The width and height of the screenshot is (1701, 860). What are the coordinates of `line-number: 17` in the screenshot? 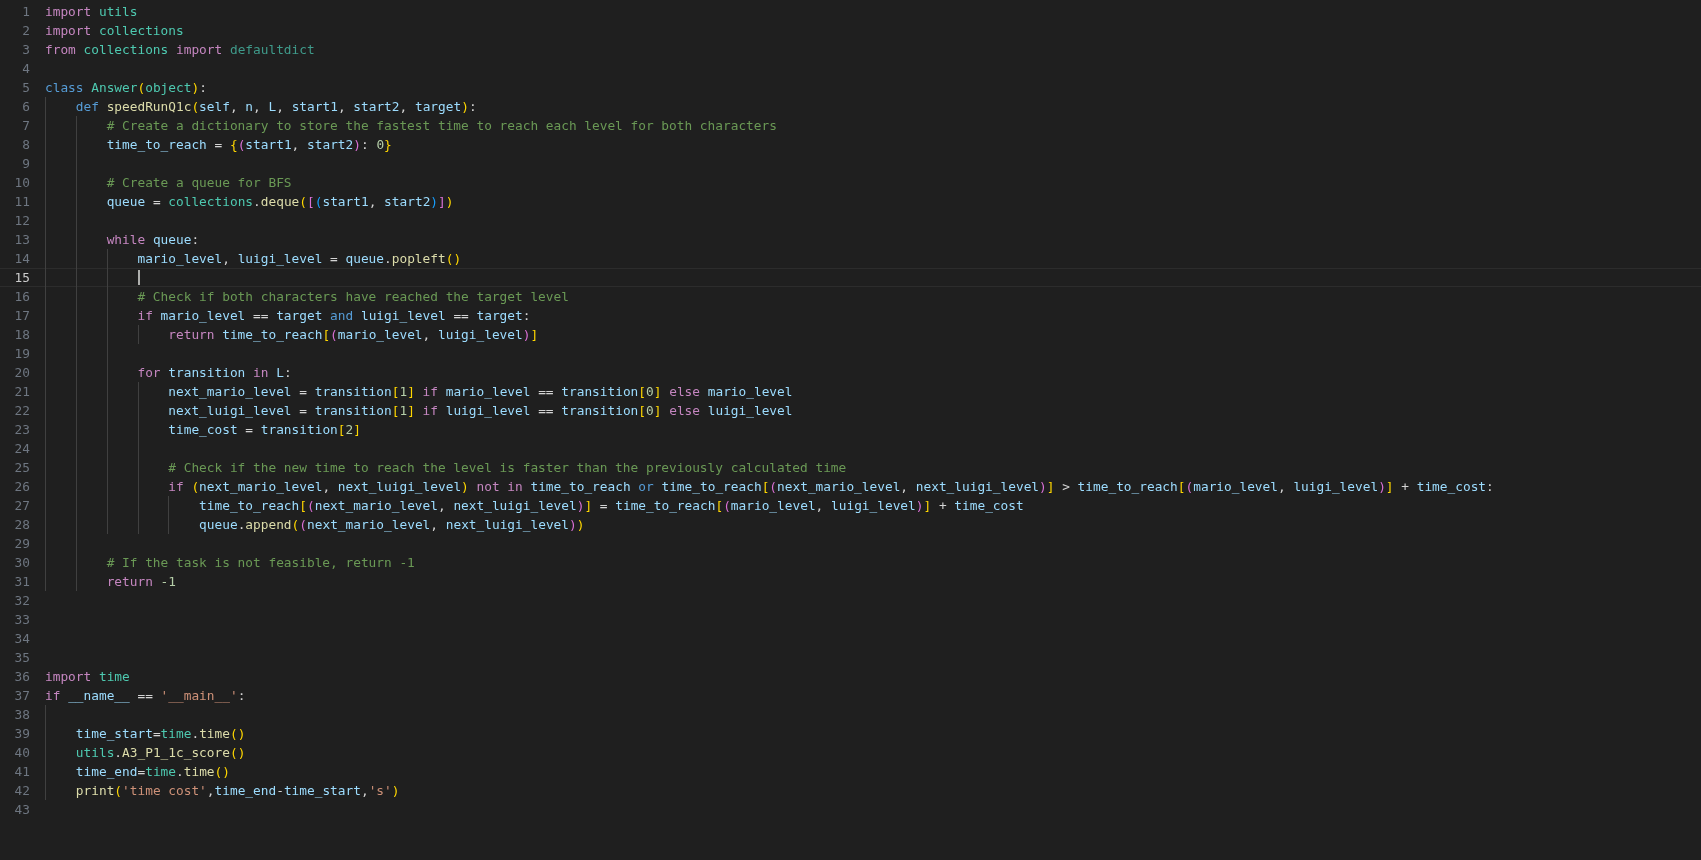 It's located at (22, 315).